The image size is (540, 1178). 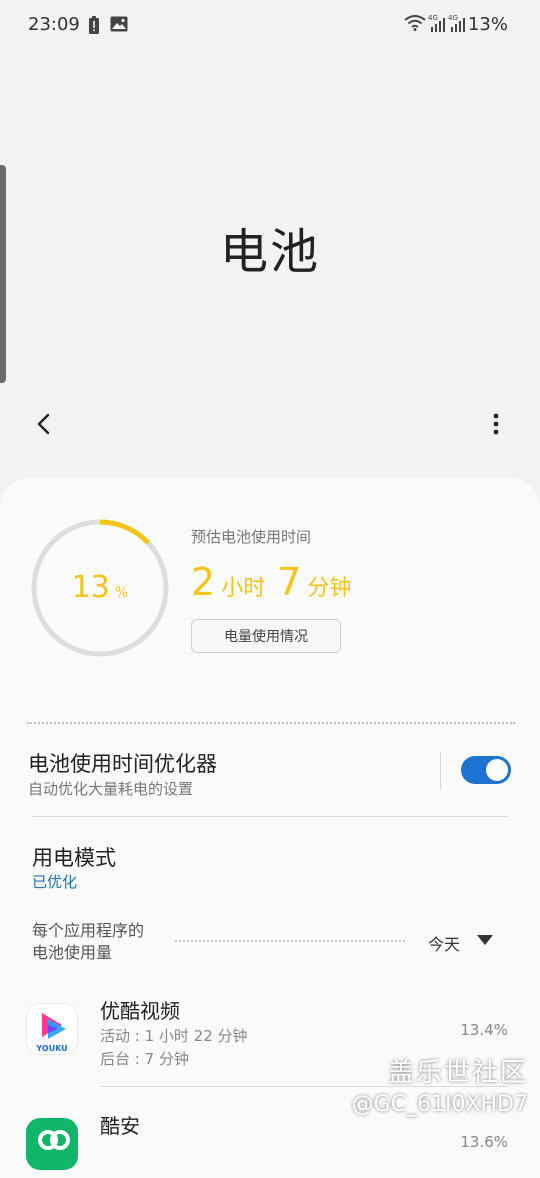 I want to click on page-title: 电池, so click(x=269, y=252).